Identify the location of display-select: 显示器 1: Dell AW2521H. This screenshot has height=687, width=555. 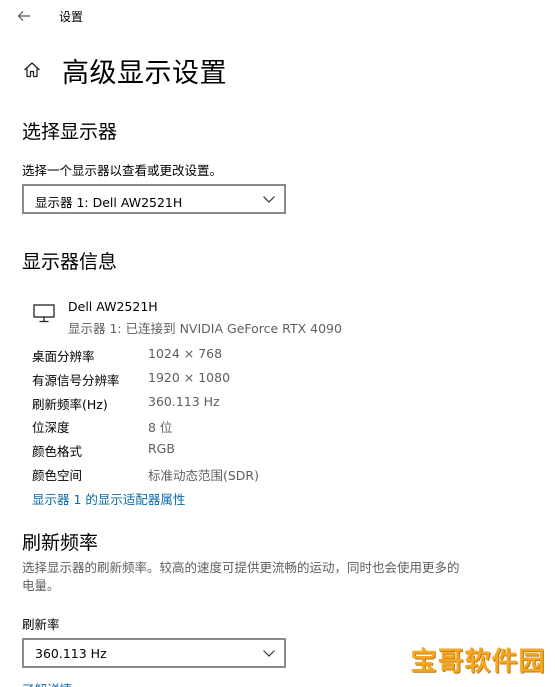
(154, 199).